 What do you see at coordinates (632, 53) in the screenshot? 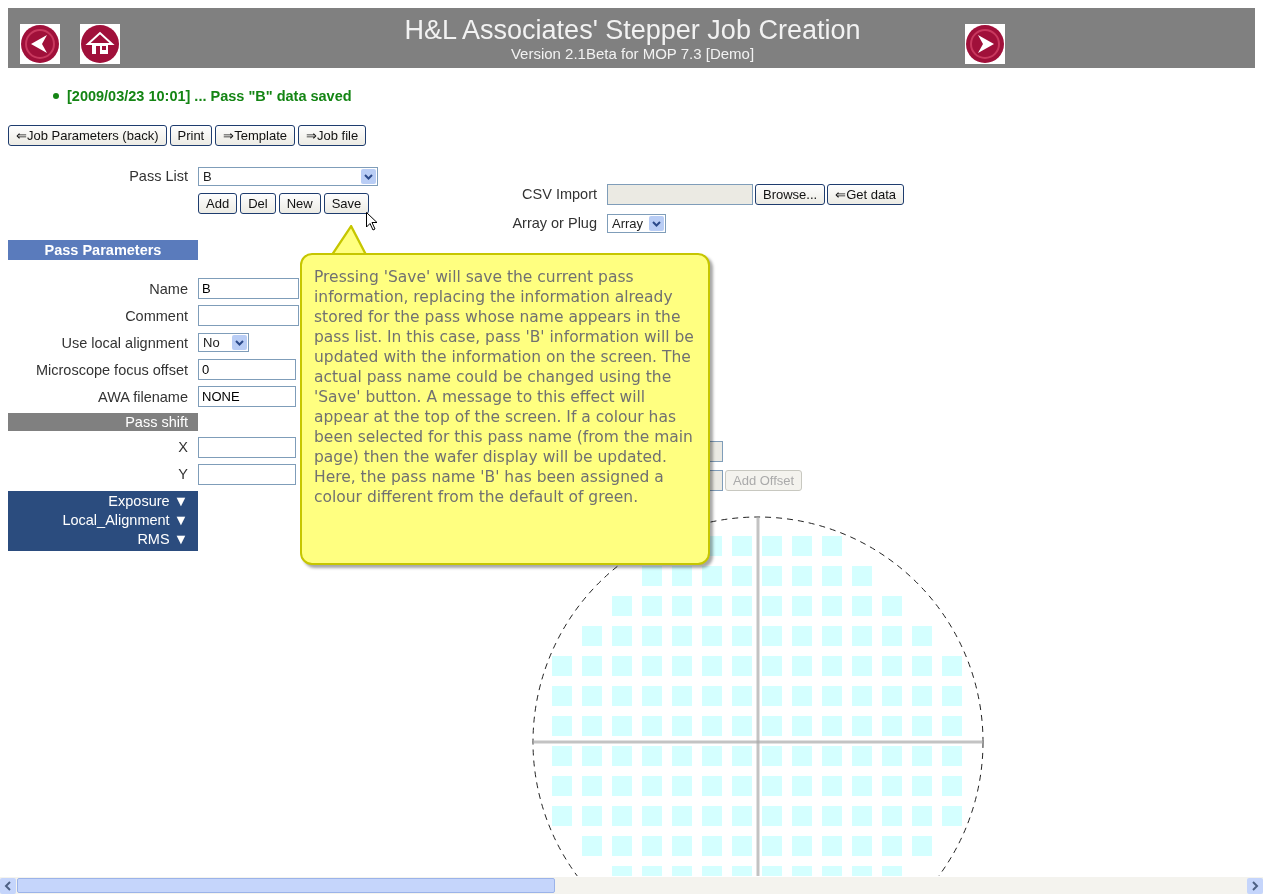
I see `version-text: Version 2.1Beta for MOP 7.3 [Demo]` at bounding box center [632, 53].